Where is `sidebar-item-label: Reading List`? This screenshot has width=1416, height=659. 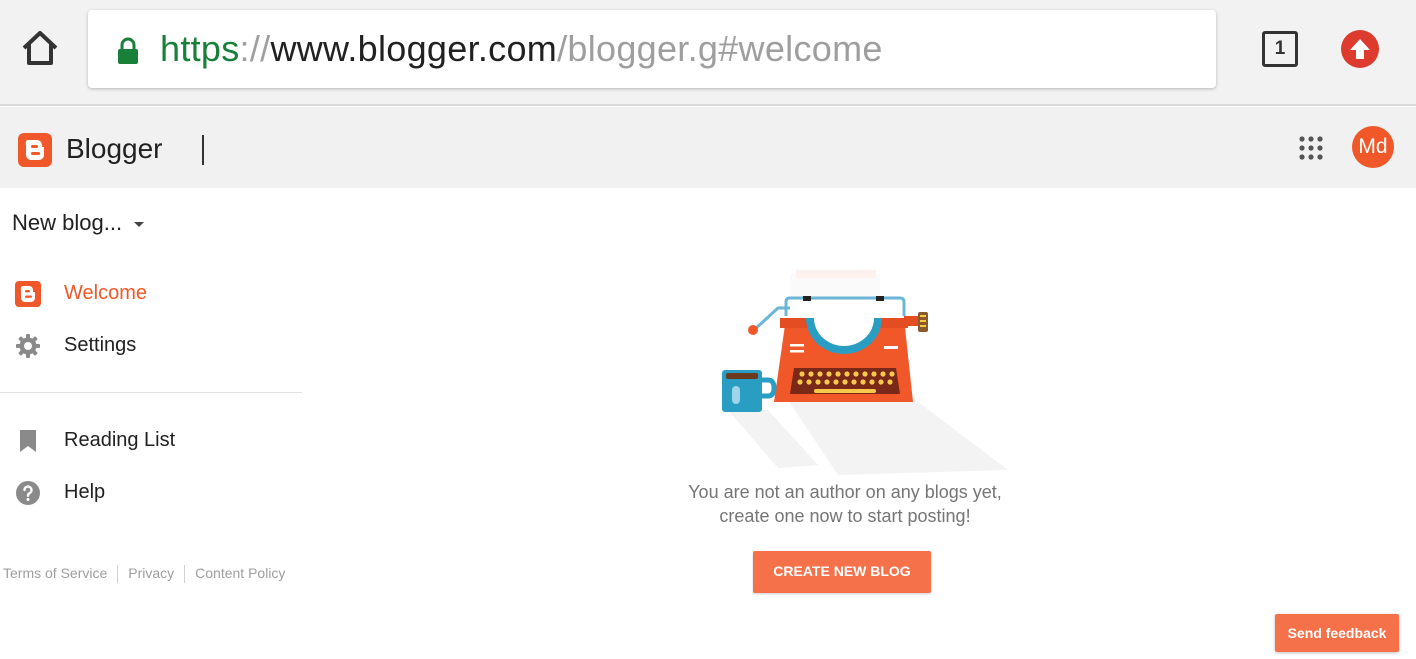
sidebar-item-label: Reading List is located at coordinates (120, 440).